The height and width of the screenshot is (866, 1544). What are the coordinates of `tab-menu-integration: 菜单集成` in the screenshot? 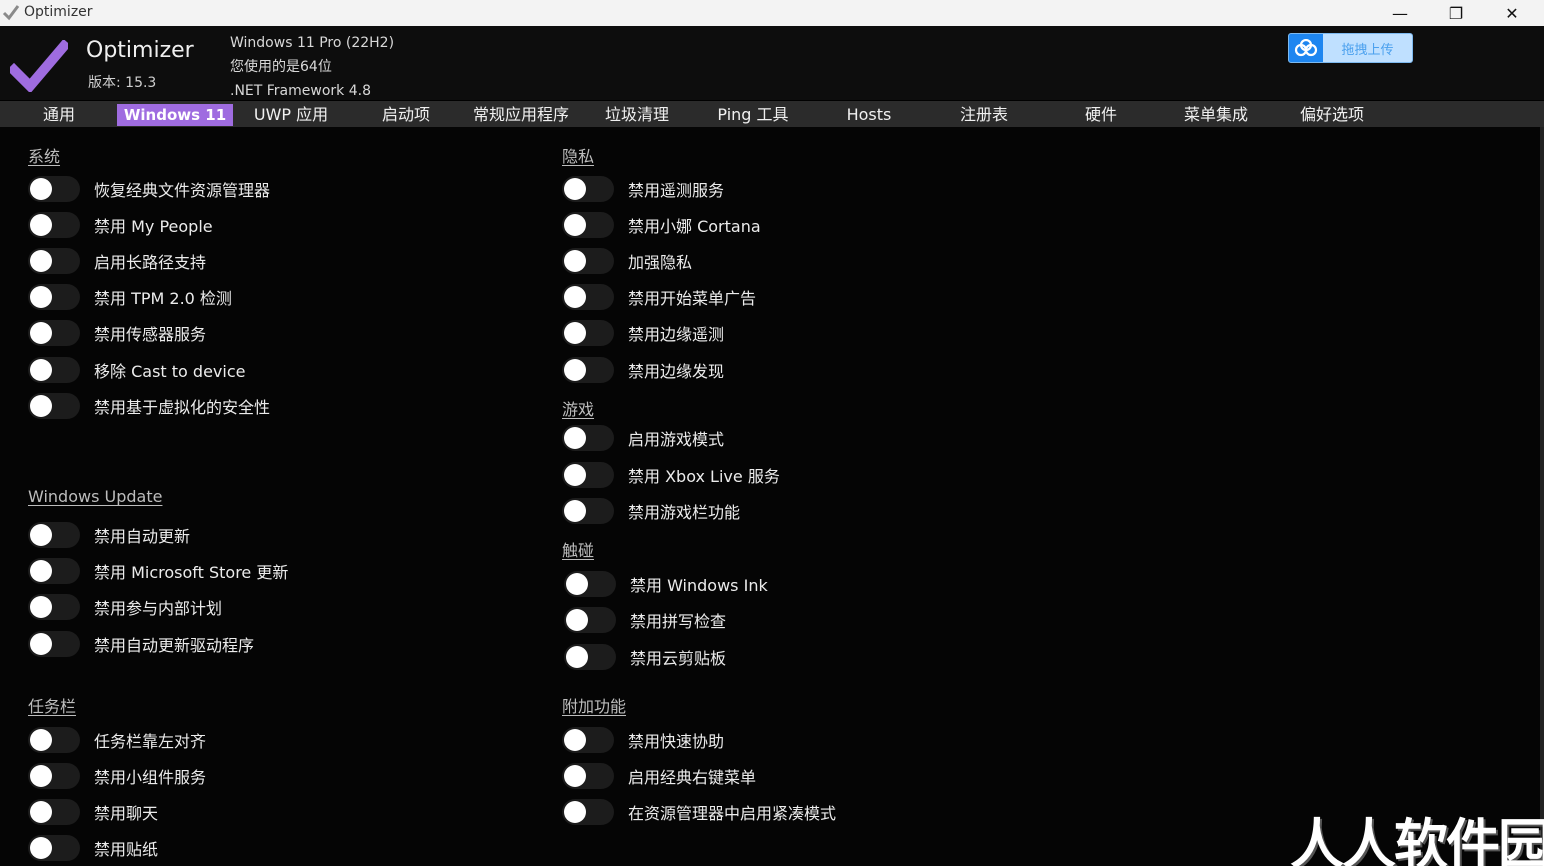 It's located at (1216, 115).